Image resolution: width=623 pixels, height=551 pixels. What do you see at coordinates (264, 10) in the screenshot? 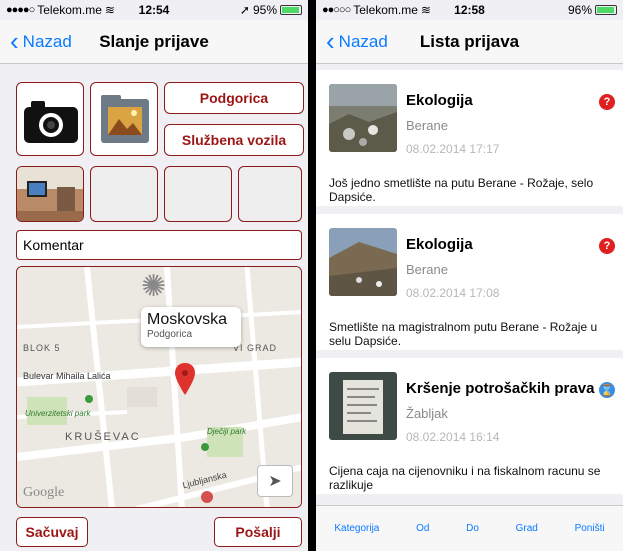
I see `battery-percent: 95%` at bounding box center [264, 10].